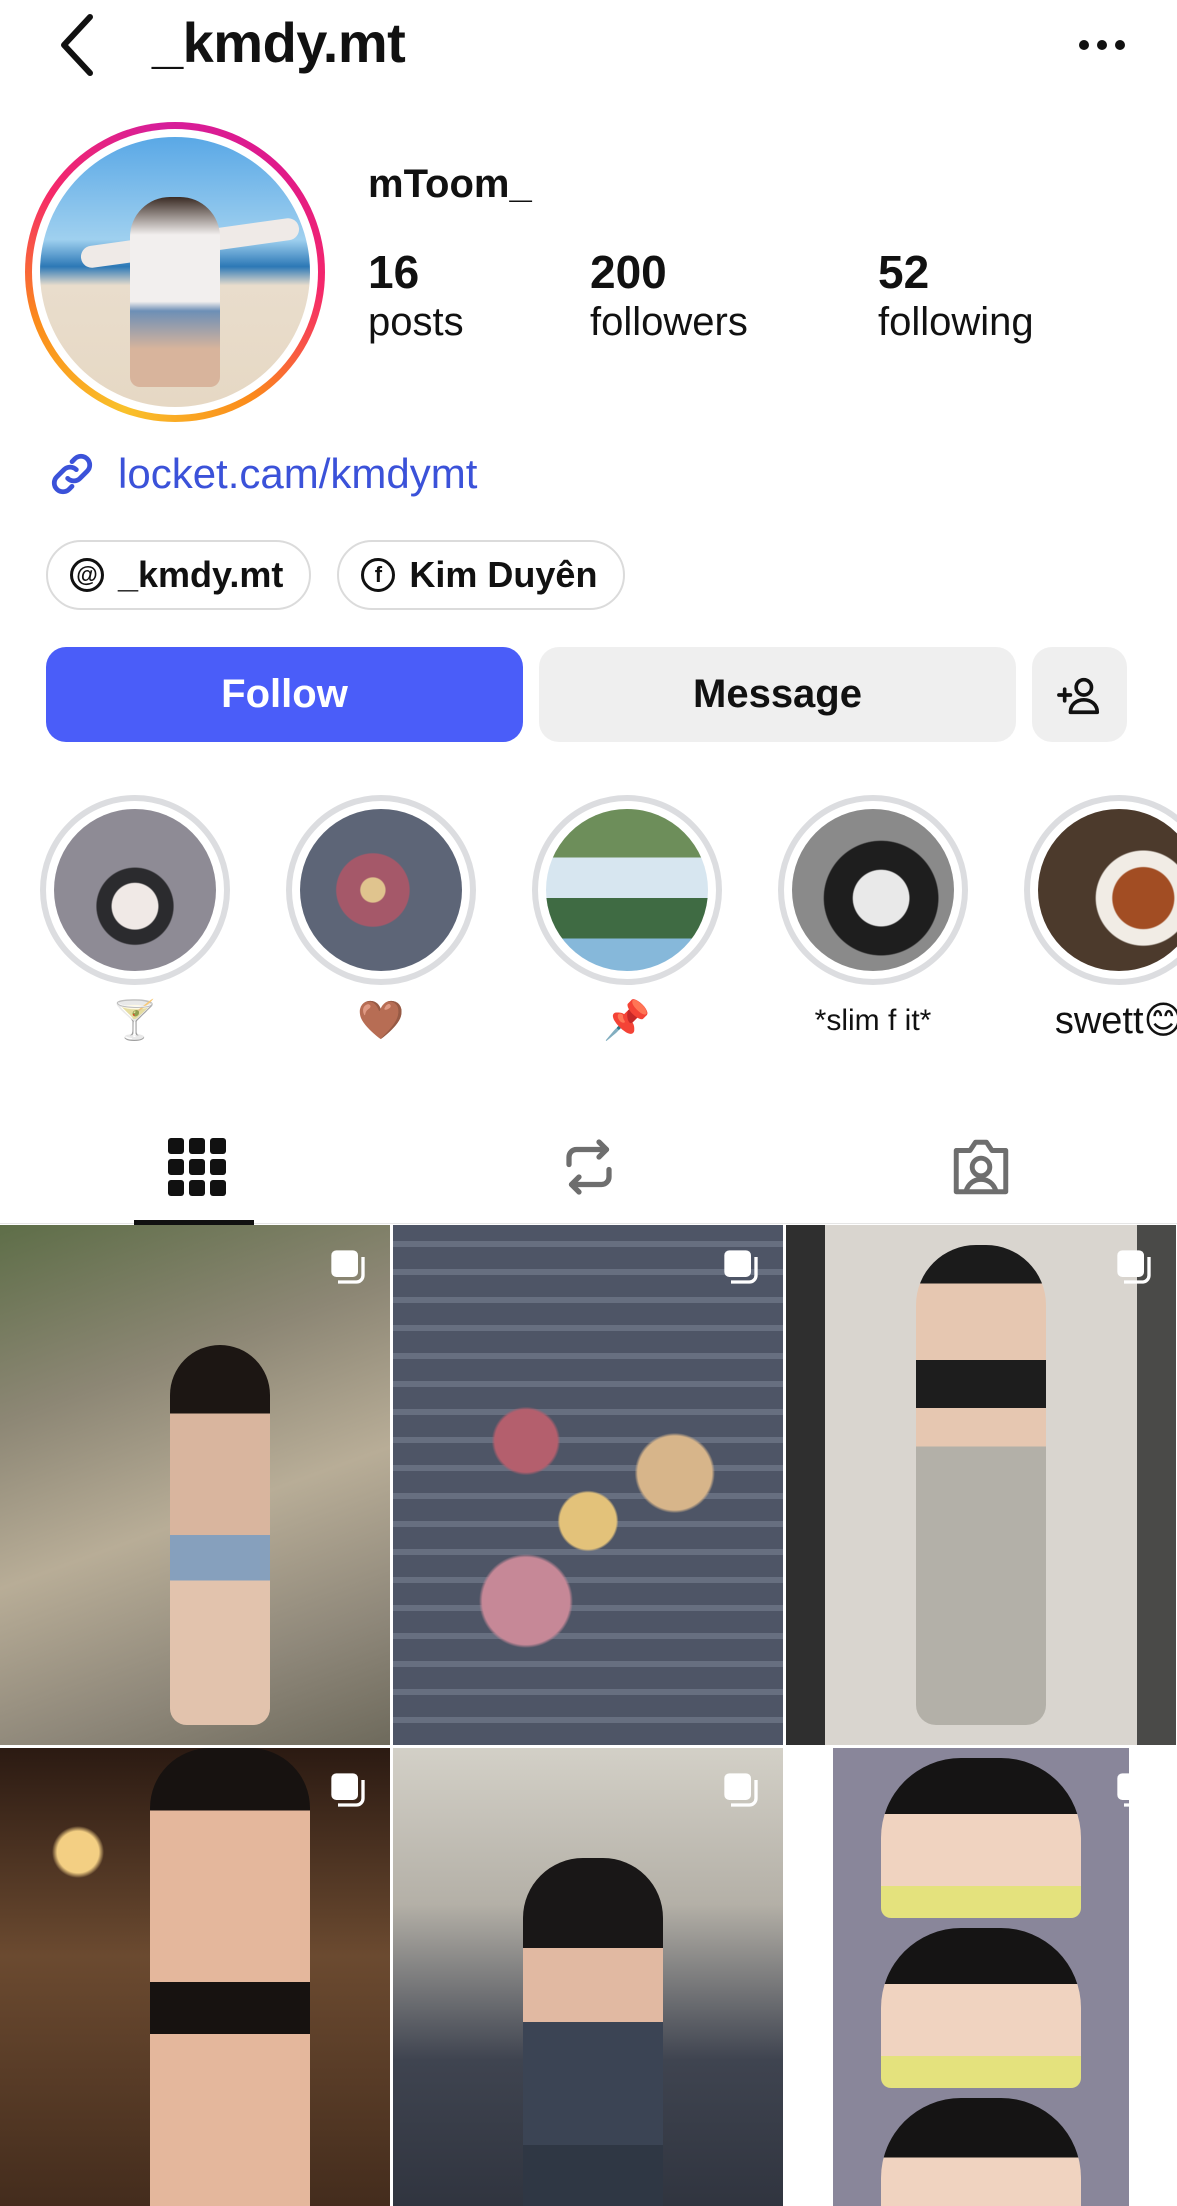  I want to click on highlight-item: 🤎, so click(381, 919).